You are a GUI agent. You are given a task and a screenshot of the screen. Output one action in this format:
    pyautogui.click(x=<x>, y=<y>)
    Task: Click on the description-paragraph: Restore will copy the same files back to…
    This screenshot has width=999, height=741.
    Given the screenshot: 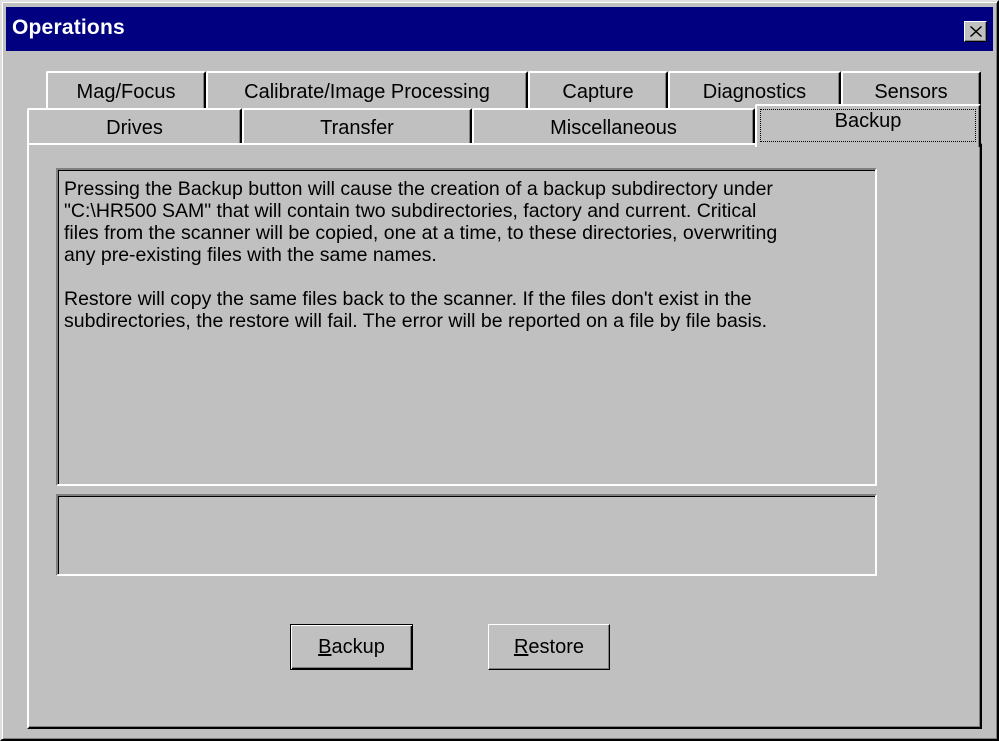 What is the action you would take?
    pyautogui.click(x=416, y=310)
    